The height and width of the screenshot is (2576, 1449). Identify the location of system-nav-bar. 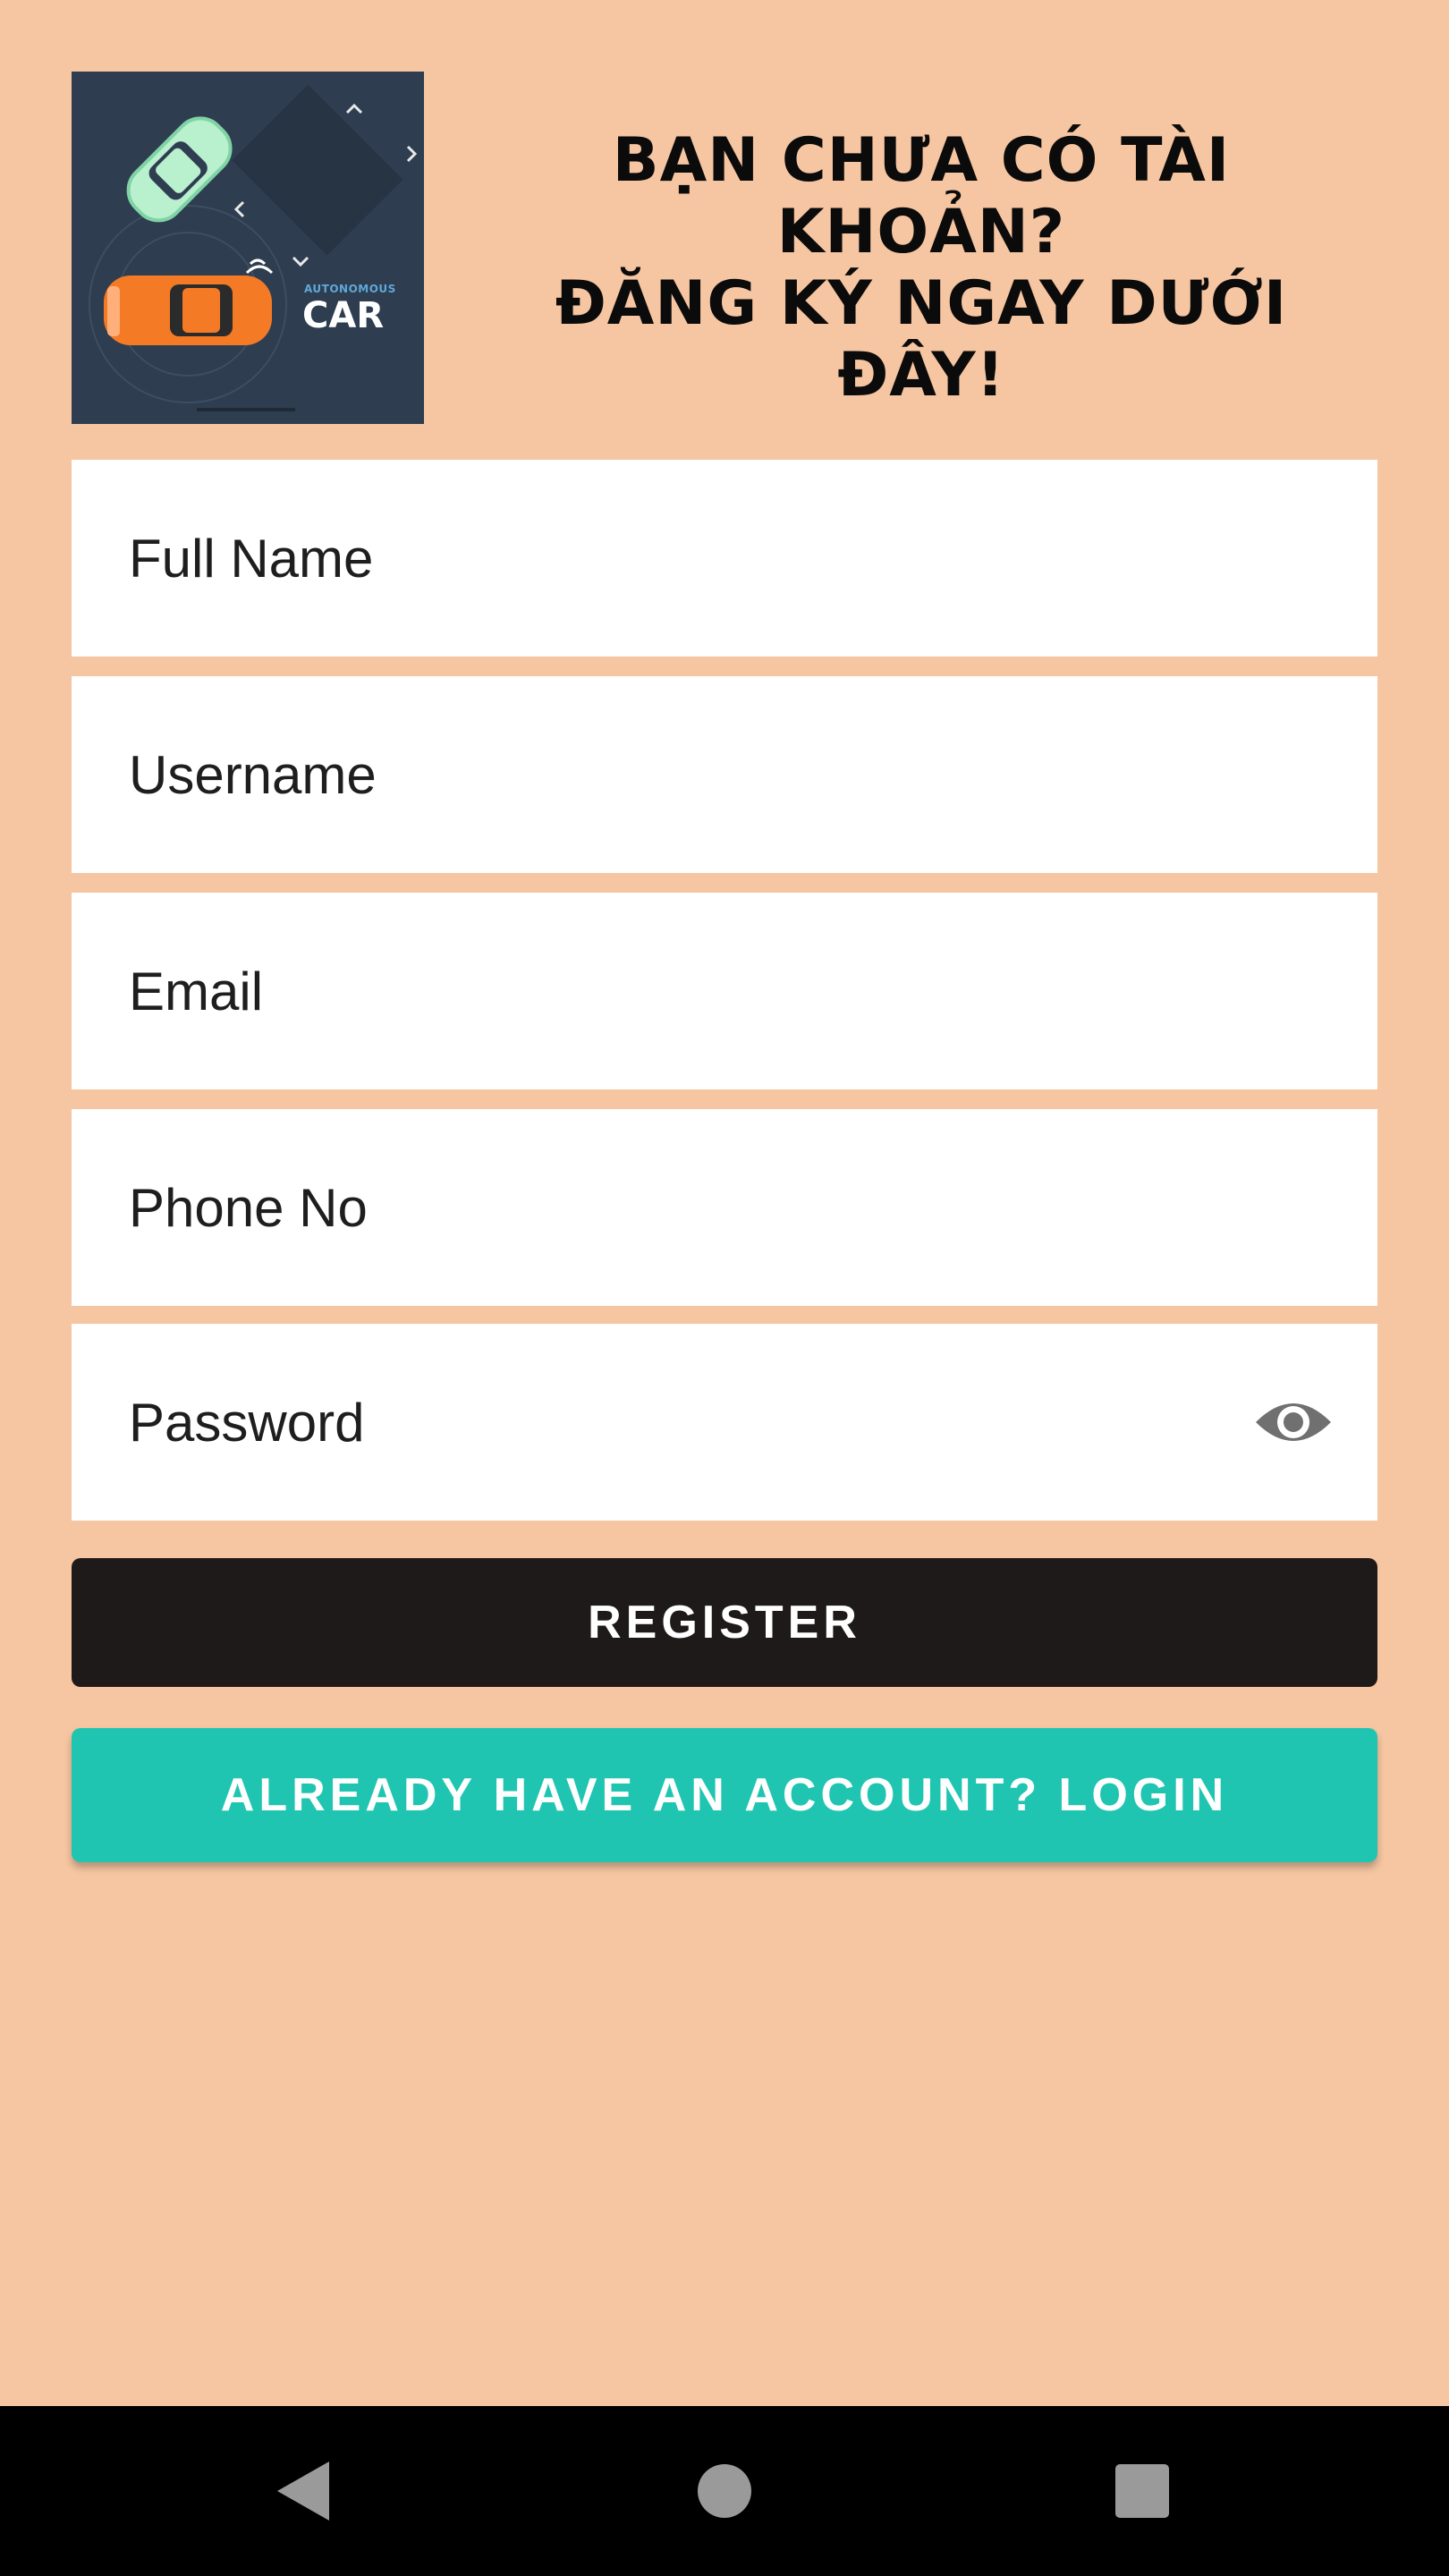
(724, 2491).